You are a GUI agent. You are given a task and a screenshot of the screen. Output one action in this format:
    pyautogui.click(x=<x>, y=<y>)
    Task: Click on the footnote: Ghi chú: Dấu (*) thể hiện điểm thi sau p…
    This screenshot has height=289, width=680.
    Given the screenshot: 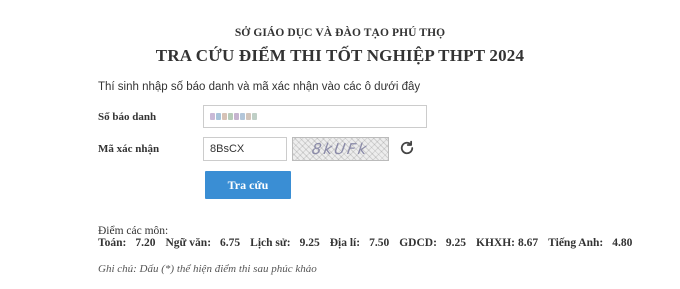 What is the action you would take?
    pyautogui.click(x=207, y=269)
    